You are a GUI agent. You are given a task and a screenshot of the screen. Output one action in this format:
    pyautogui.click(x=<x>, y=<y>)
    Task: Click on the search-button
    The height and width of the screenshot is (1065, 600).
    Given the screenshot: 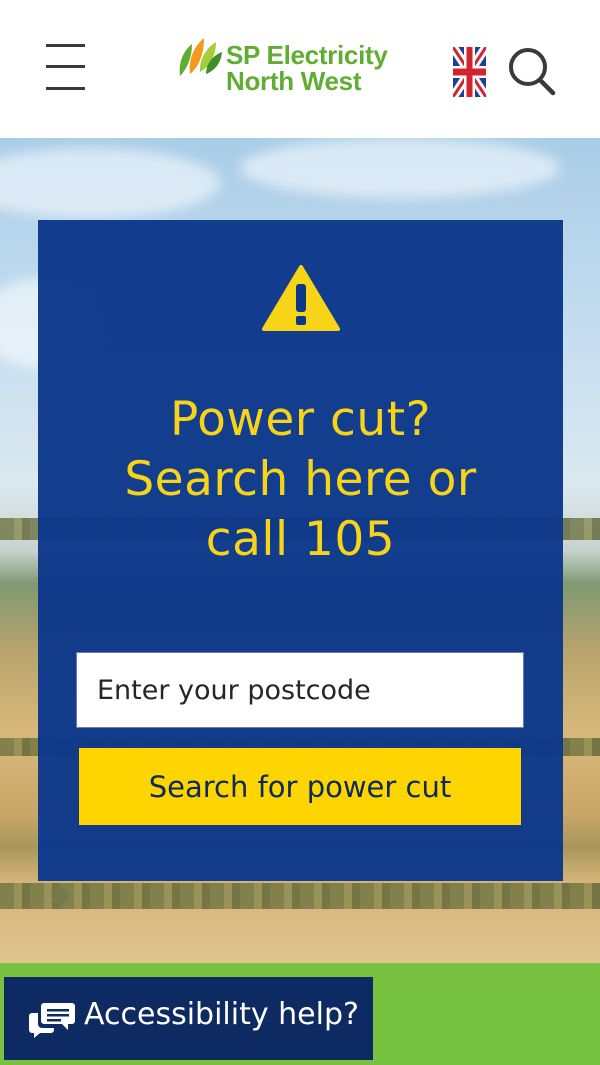 What is the action you would take?
    pyautogui.click(x=531, y=71)
    